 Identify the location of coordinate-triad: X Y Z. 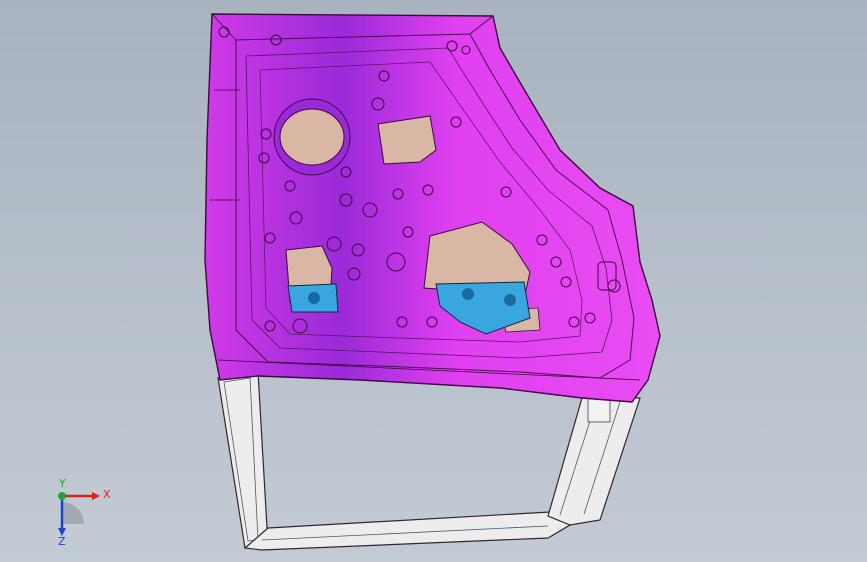
(84, 511).